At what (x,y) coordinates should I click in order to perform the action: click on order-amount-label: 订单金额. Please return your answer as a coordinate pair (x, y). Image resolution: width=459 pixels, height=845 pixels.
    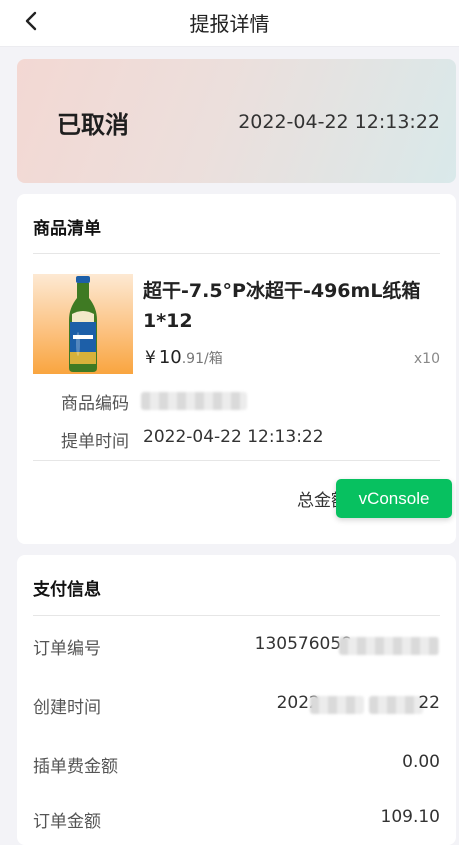
    Looking at the image, I should click on (67, 822).